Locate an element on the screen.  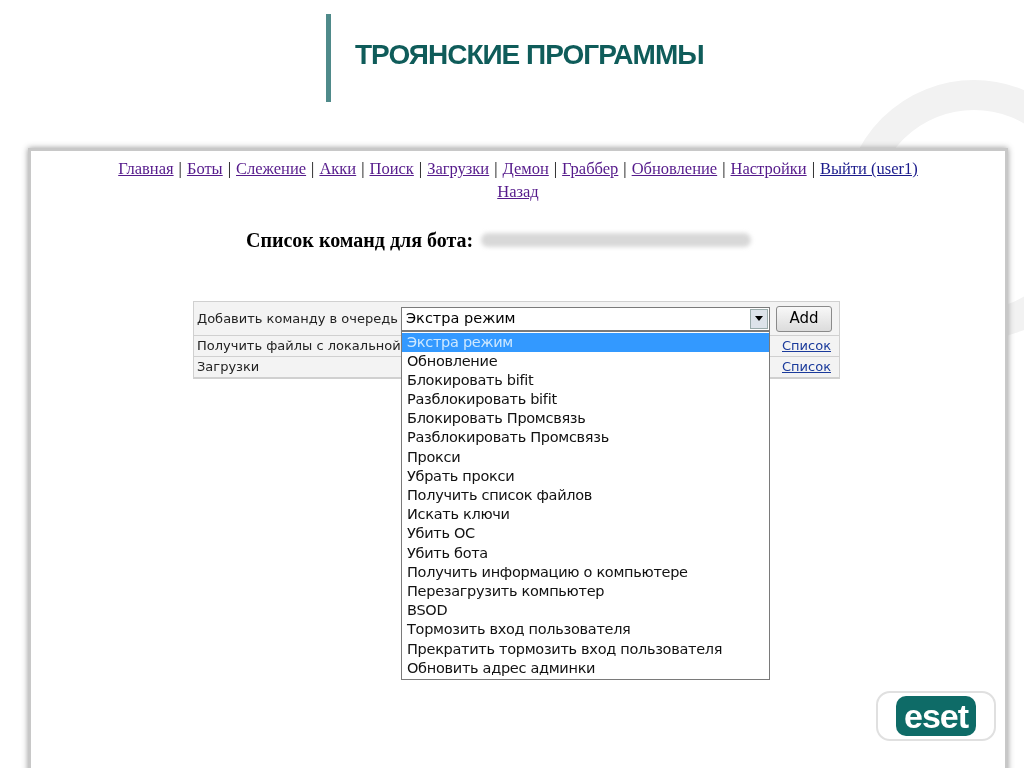
dropdown-option: Убрать прокси is located at coordinates (585, 476).